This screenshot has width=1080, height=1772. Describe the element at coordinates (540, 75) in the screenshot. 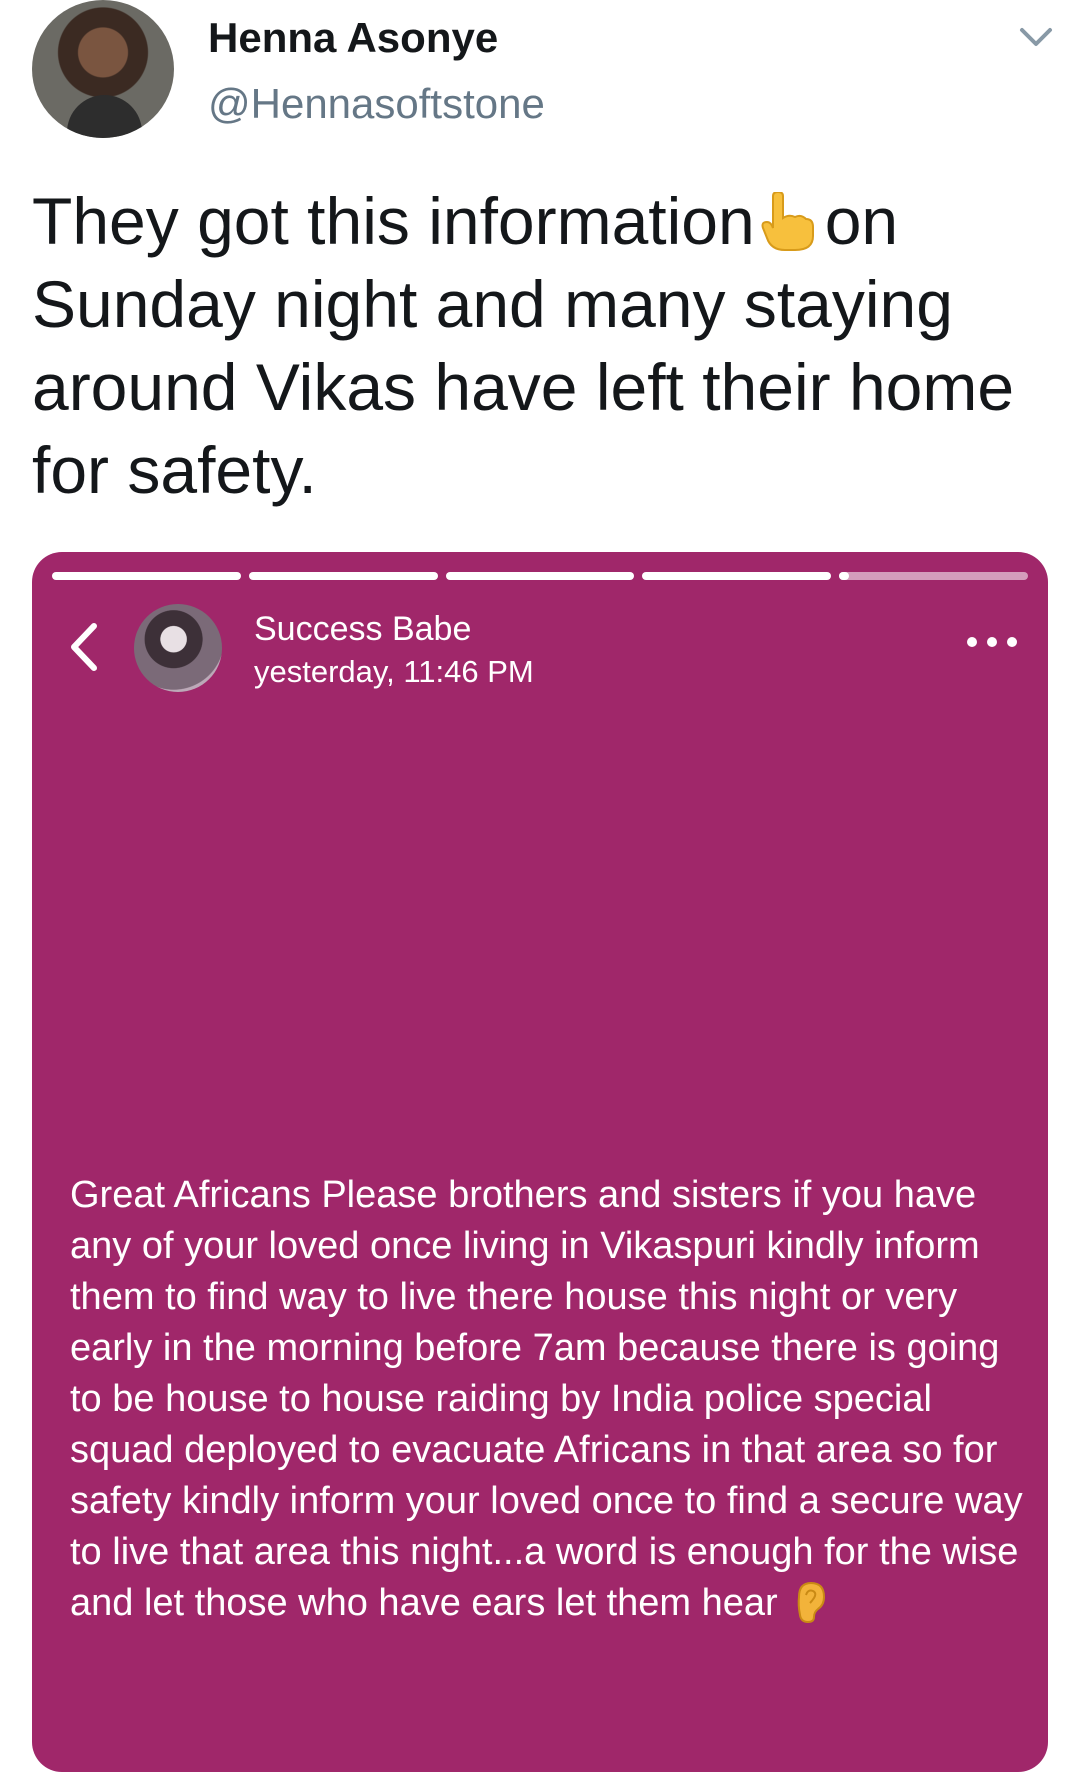

I see `tweet-header: Henna Asonye @Hennasoftstone` at that location.